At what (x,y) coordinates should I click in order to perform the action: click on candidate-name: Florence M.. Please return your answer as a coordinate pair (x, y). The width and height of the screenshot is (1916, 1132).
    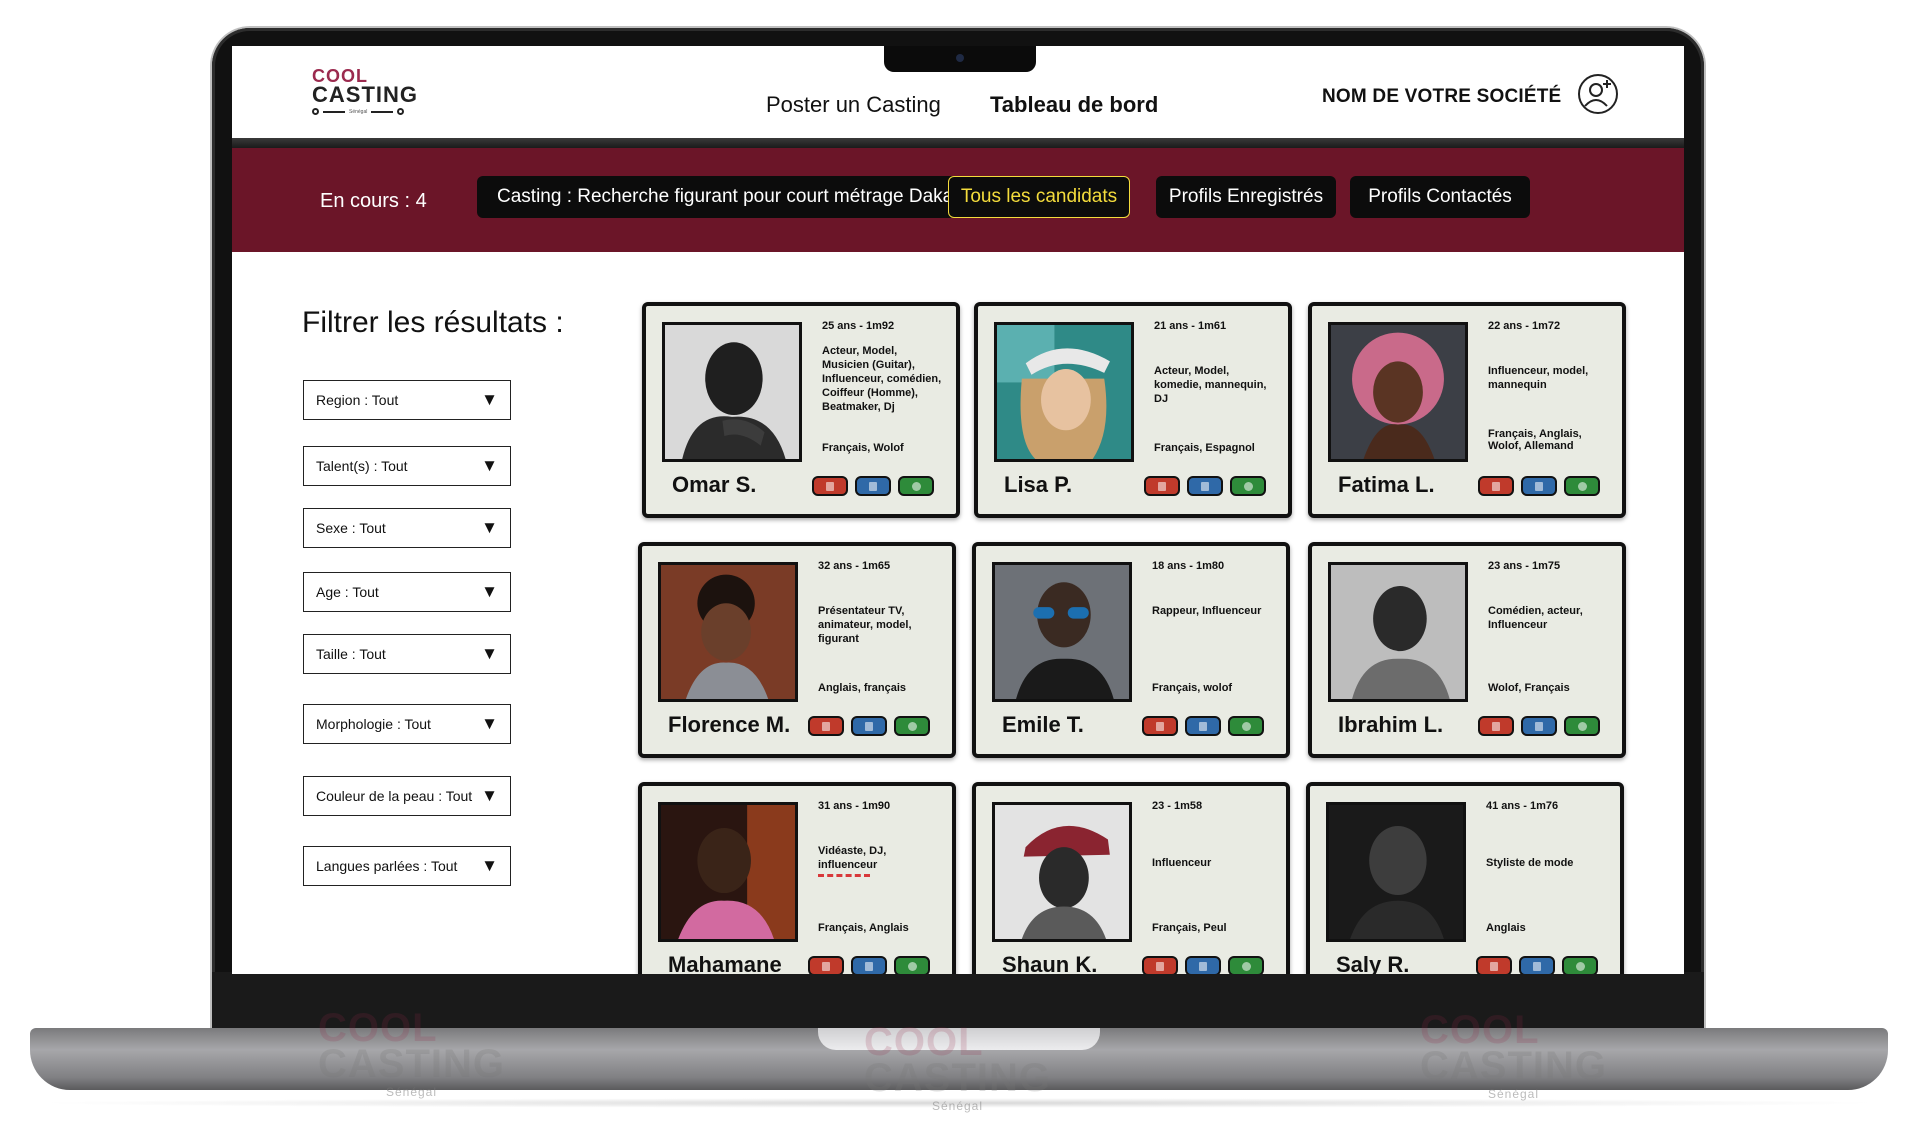
    Looking at the image, I should click on (729, 725).